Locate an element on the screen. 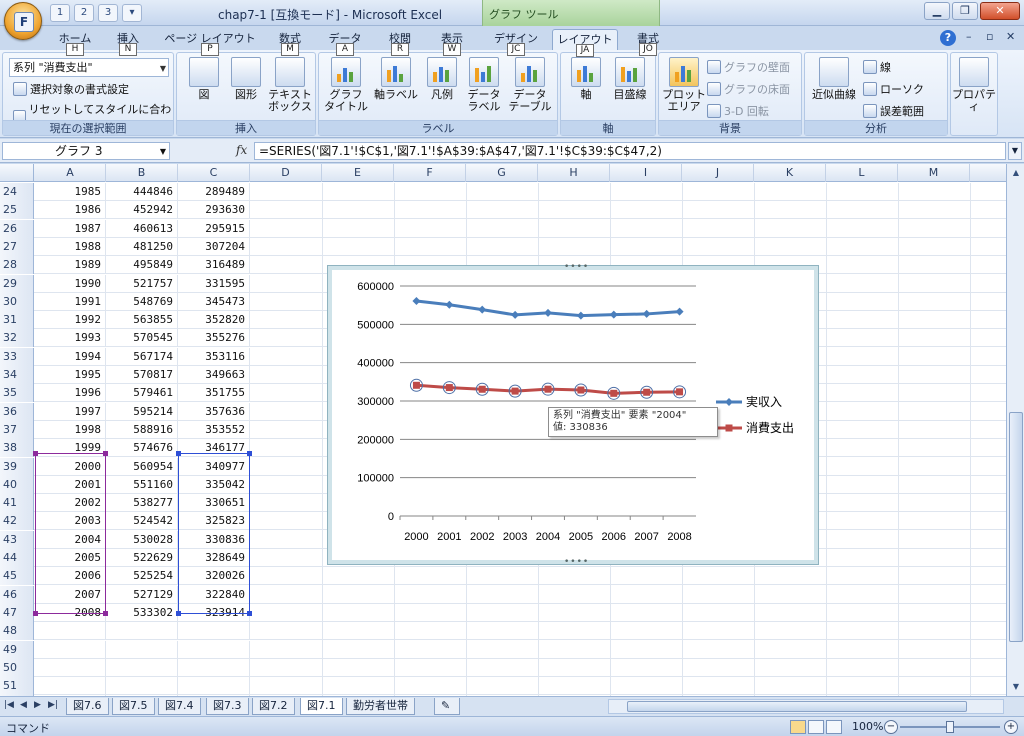 This screenshot has height=736, width=1024. column-header: G is located at coordinates (502, 173).